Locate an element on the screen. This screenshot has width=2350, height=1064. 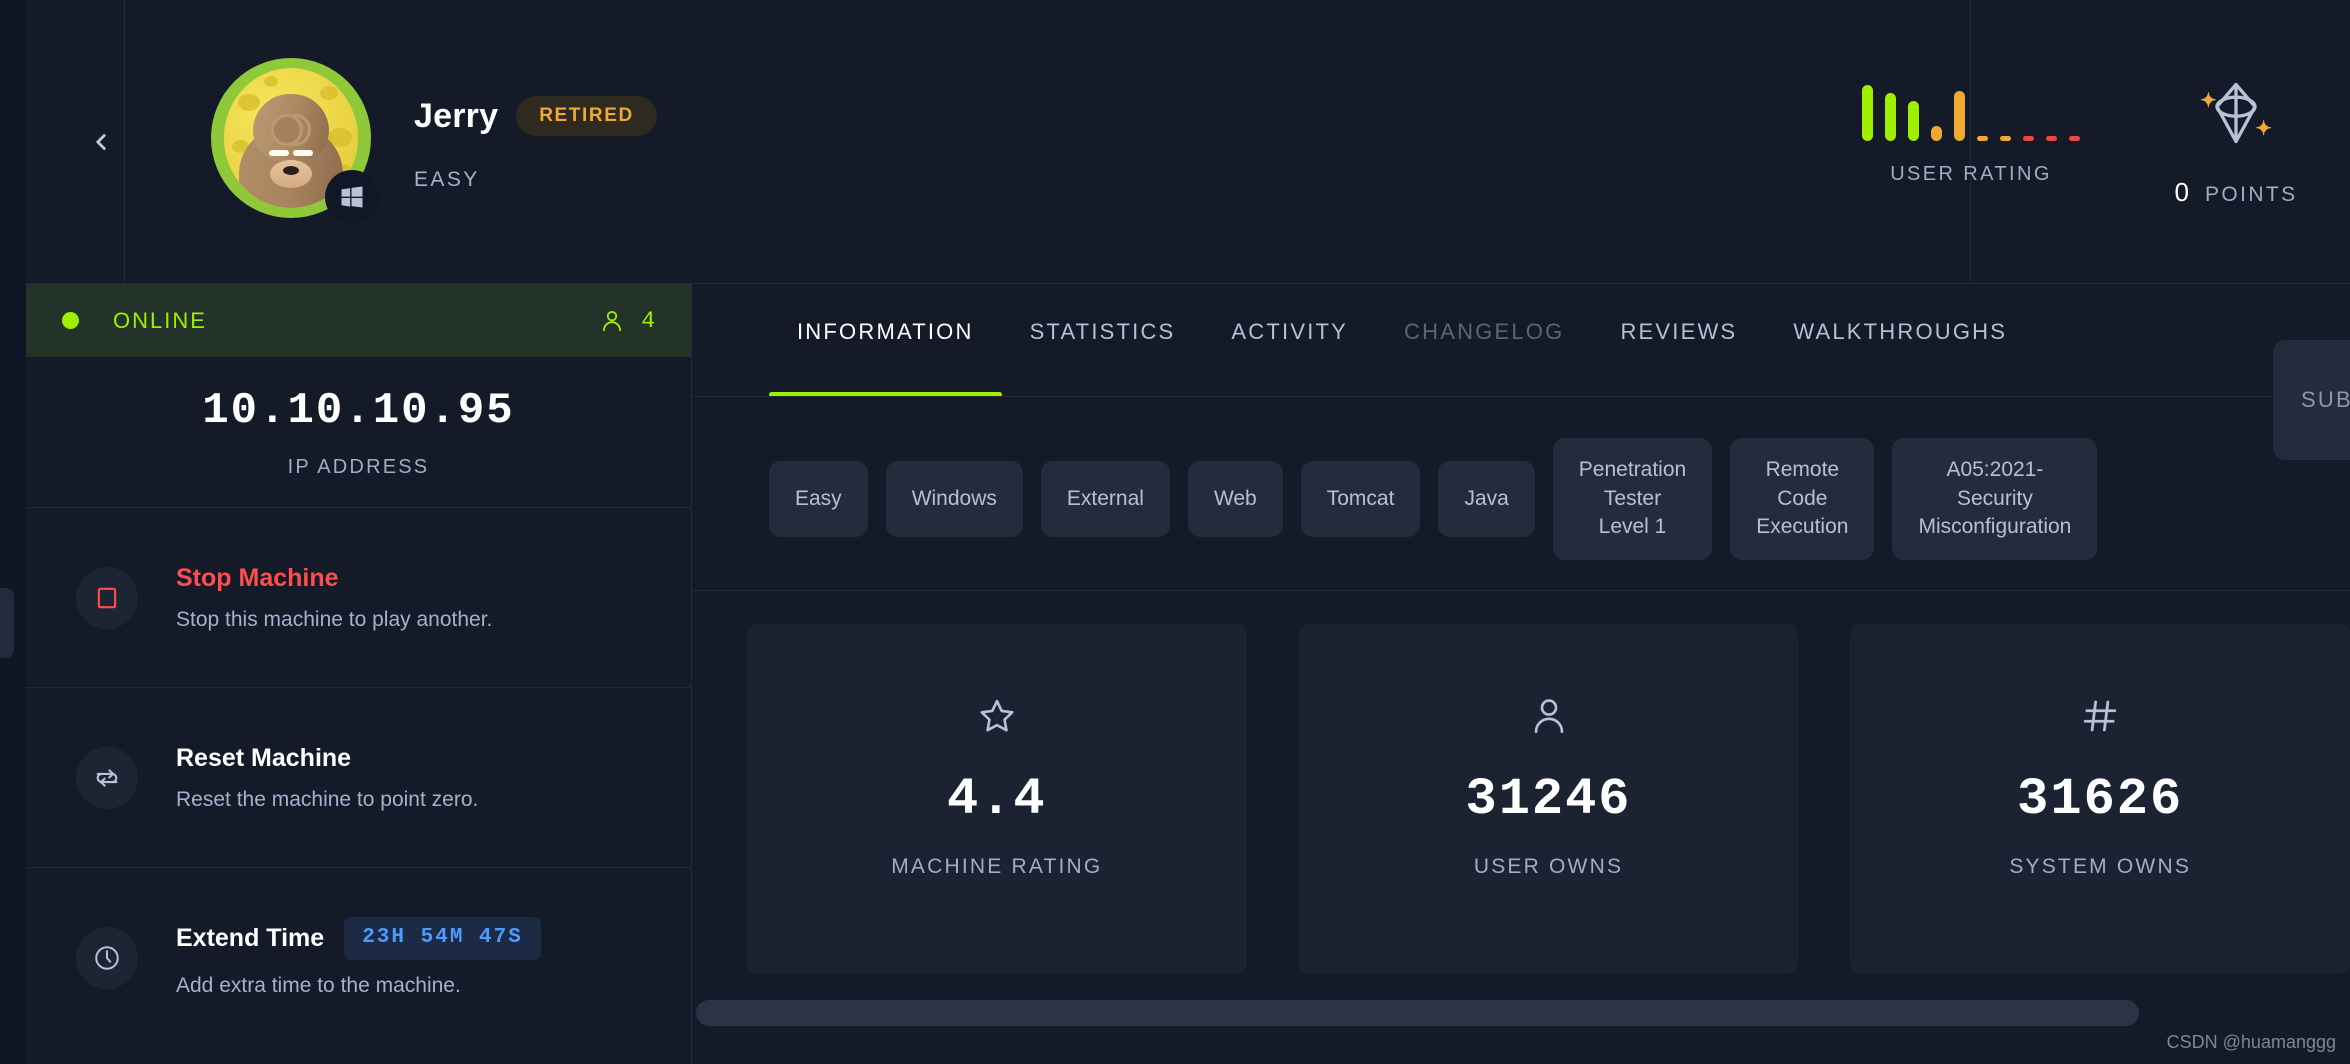
tab-changelog: CHANGELOG is located at coordinates (1484, 358).